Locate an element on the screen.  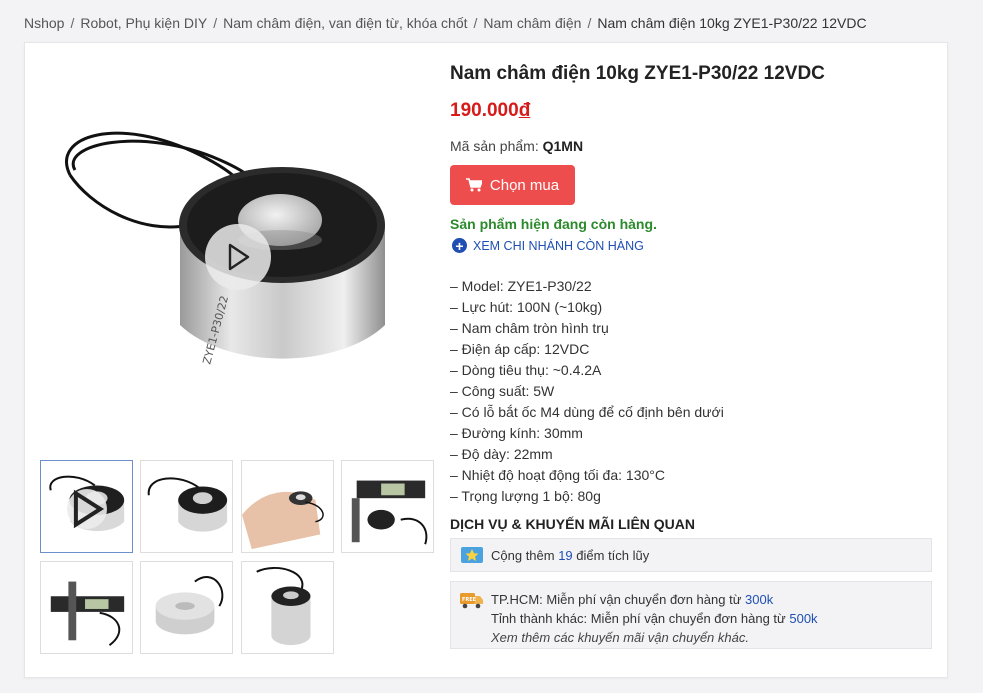
breadcrumb-current: Nam châm điện 10kg ZYE1-P30/22 12VDC is located at coordinates (732, 23).